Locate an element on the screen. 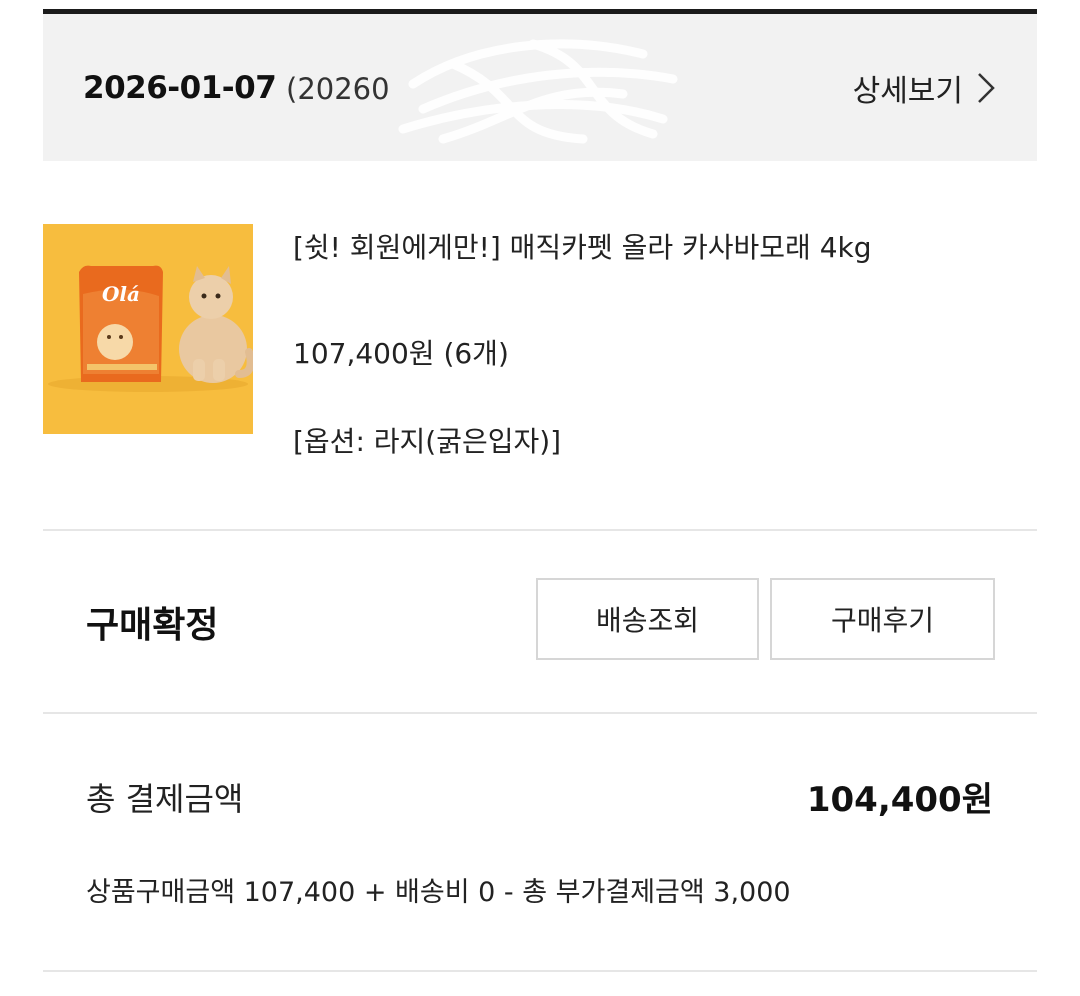 The width and height of the screenshot is (1080, 996). product-image: Olá is located at coordinates (148, 329).